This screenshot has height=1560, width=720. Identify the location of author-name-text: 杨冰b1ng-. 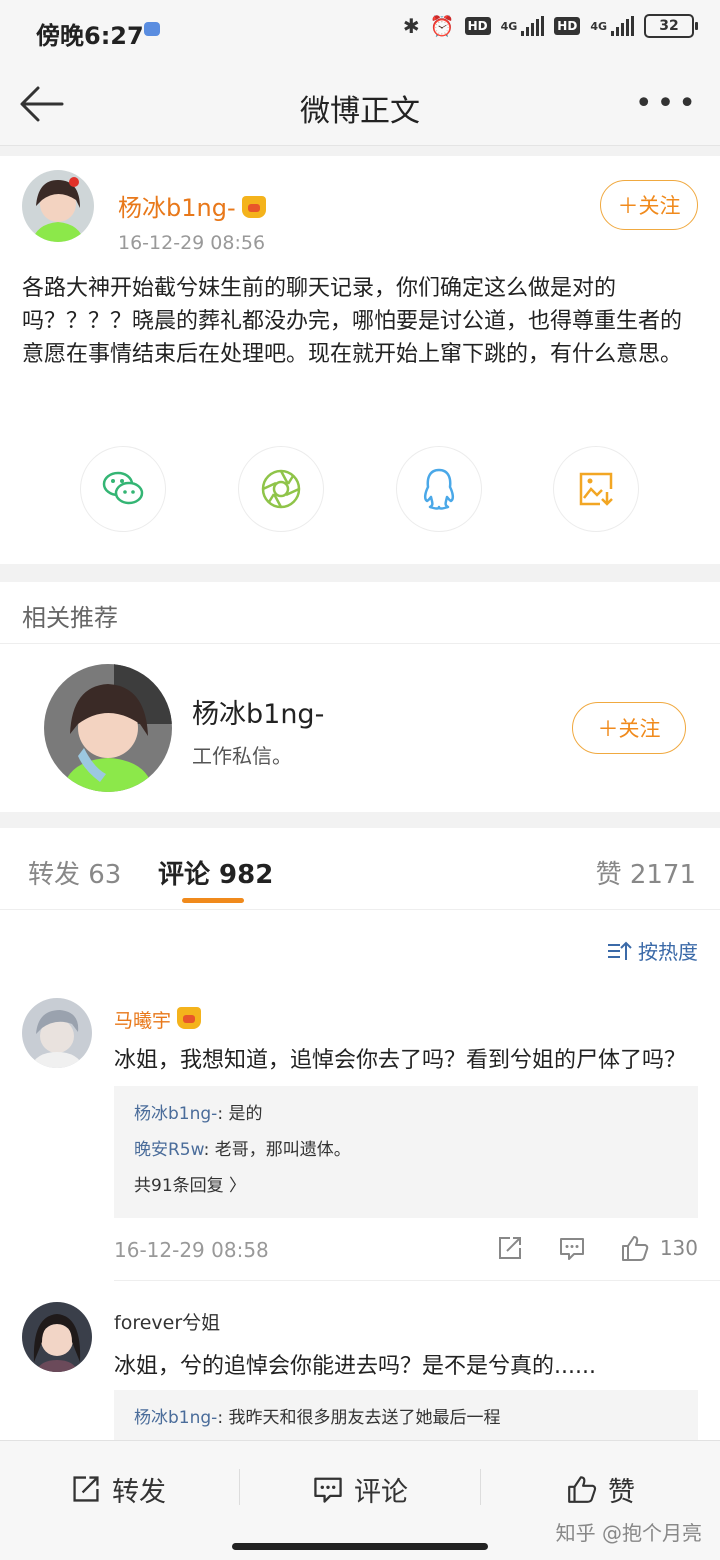
(177, 208).